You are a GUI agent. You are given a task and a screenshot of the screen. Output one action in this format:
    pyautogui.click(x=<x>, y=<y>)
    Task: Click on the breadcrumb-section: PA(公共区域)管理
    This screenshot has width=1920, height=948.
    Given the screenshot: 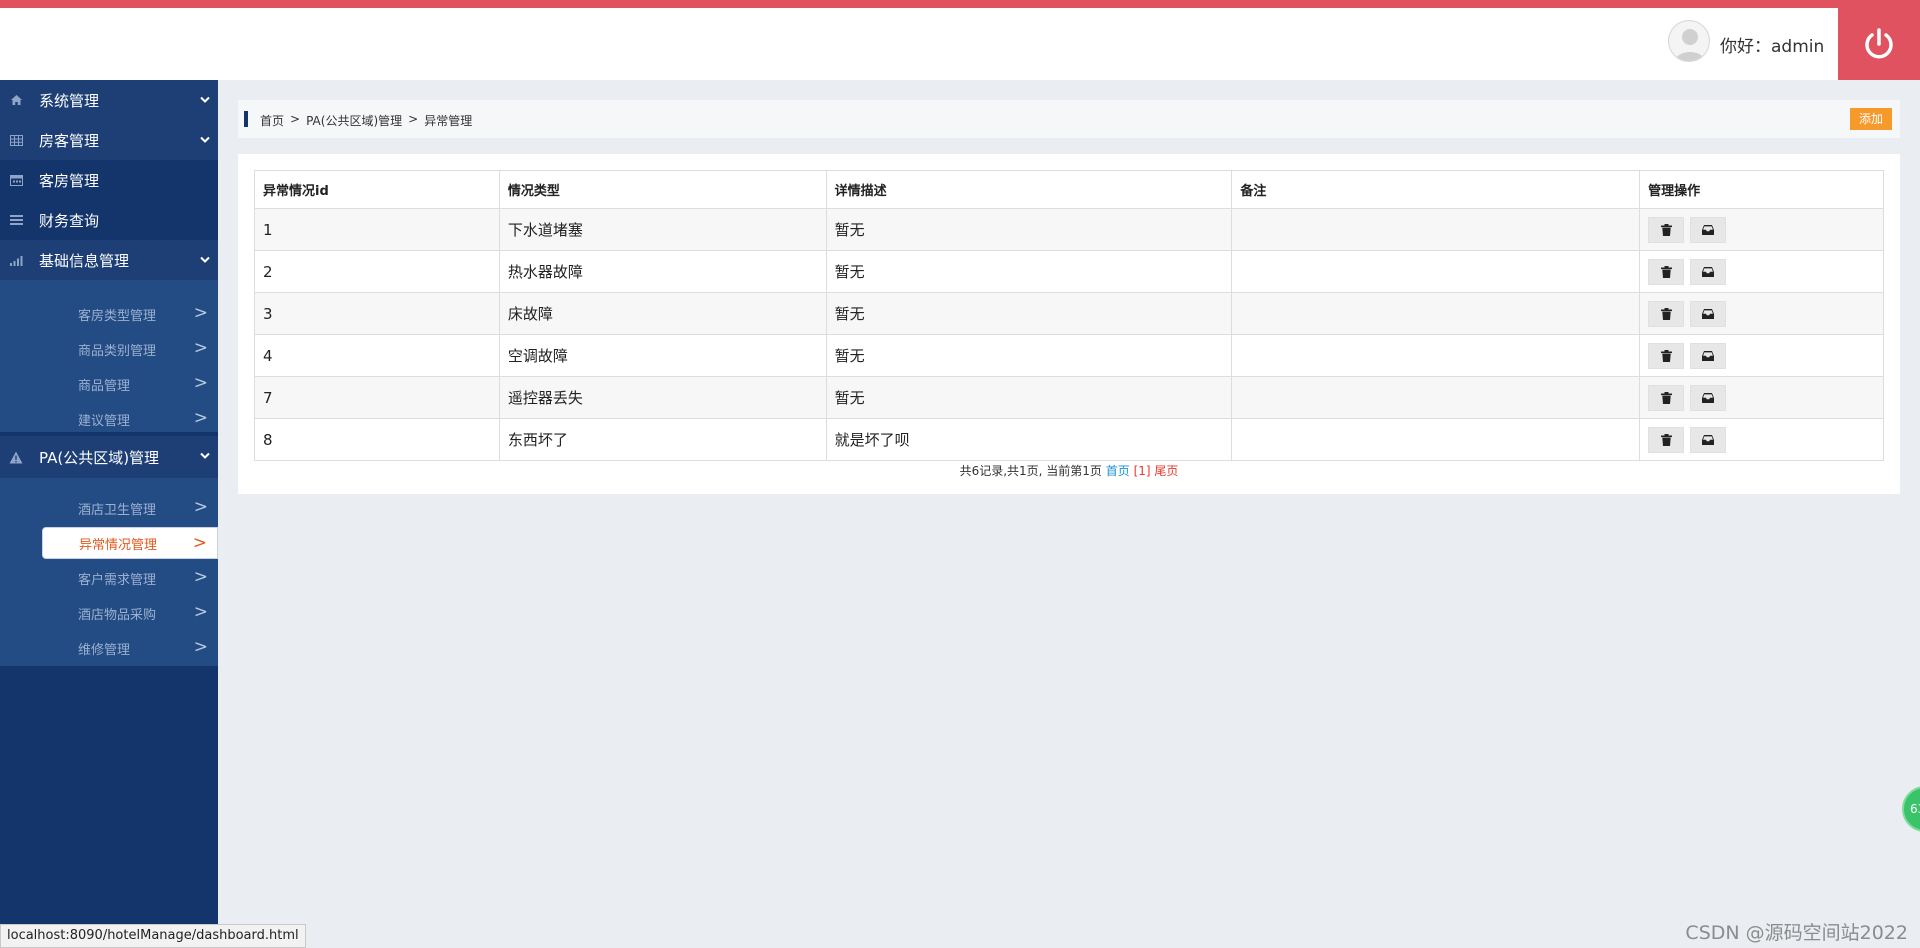 What is the action you would take?
    pyautogui.click(x=354, y=120)
    